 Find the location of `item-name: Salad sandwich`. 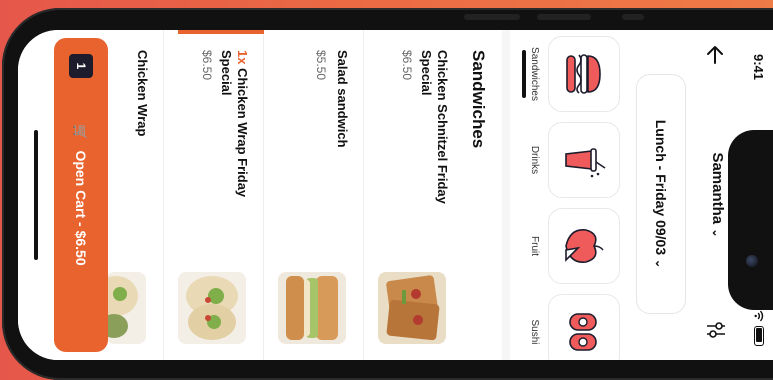

item-name: Salad sandwich is located at coordinates (342, 140).